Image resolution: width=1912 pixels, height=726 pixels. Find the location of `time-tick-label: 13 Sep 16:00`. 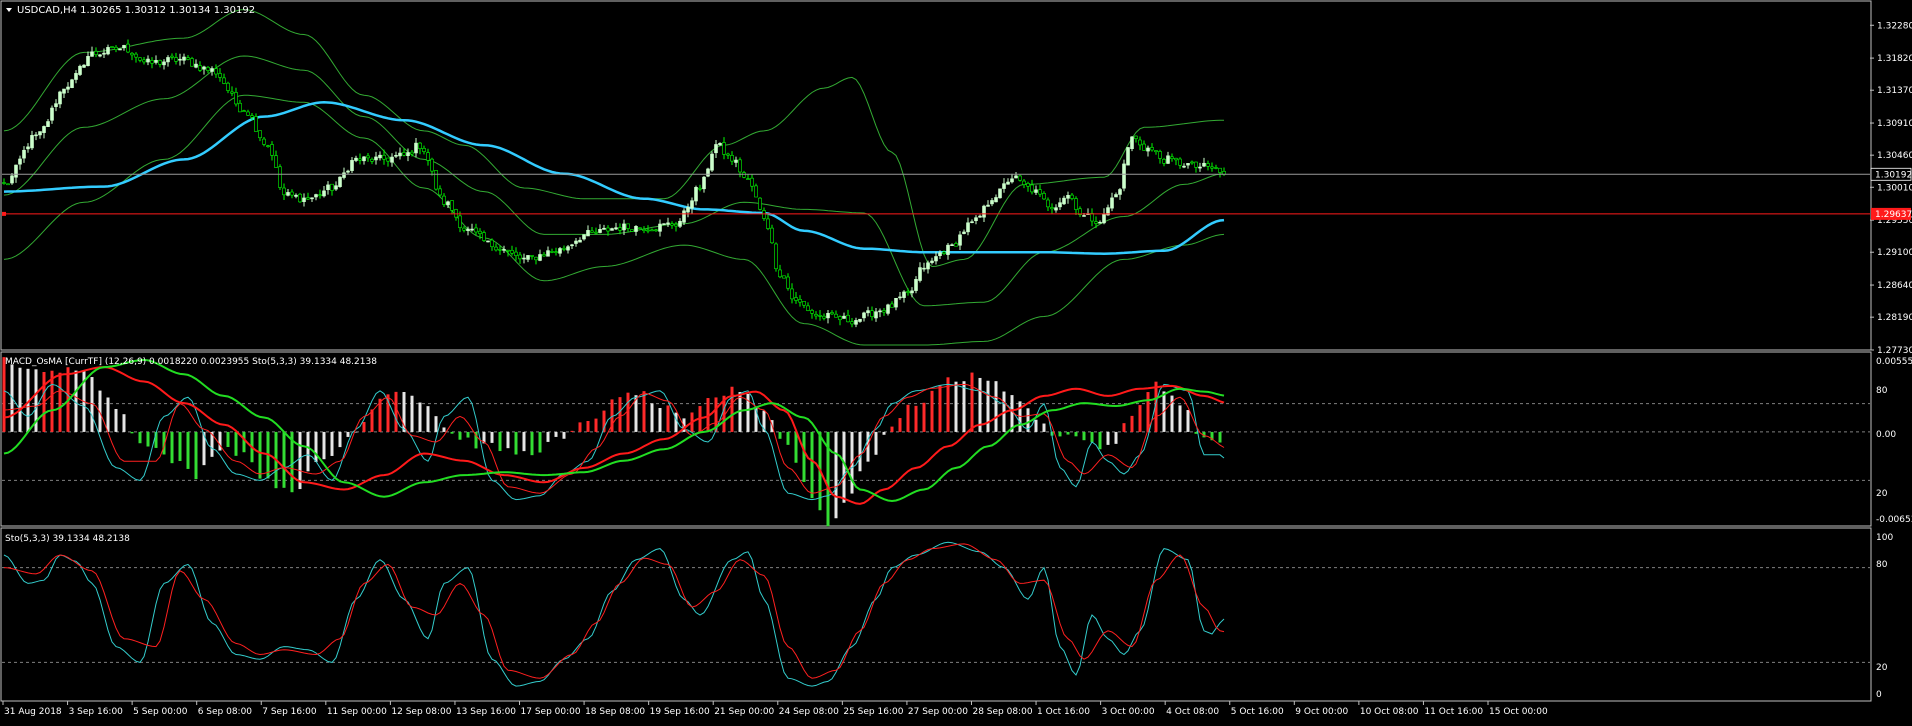

time-tick-label: 13 Sep 16:00 is located at coordinates (486, 712).